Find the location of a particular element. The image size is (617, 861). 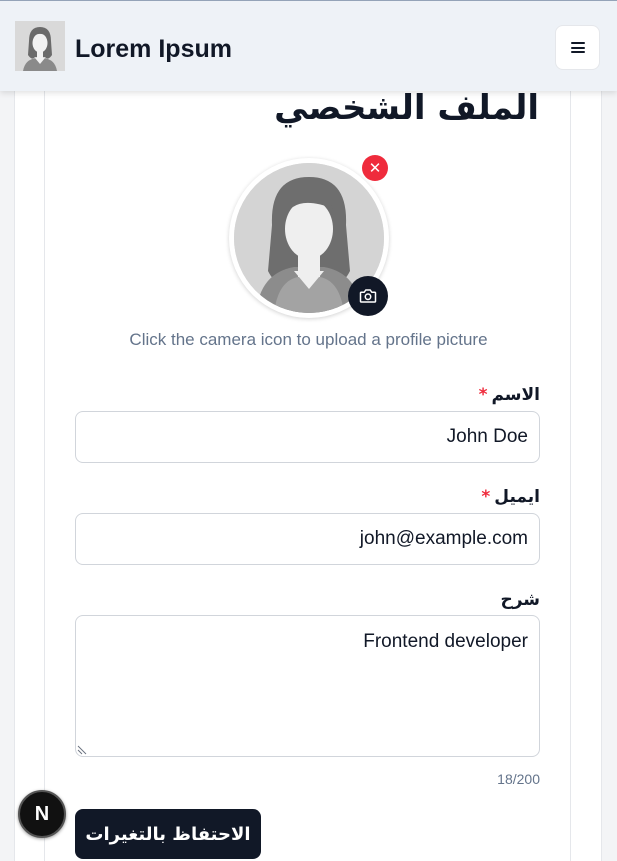

logo-avatar is located at coordinates (40, 46).